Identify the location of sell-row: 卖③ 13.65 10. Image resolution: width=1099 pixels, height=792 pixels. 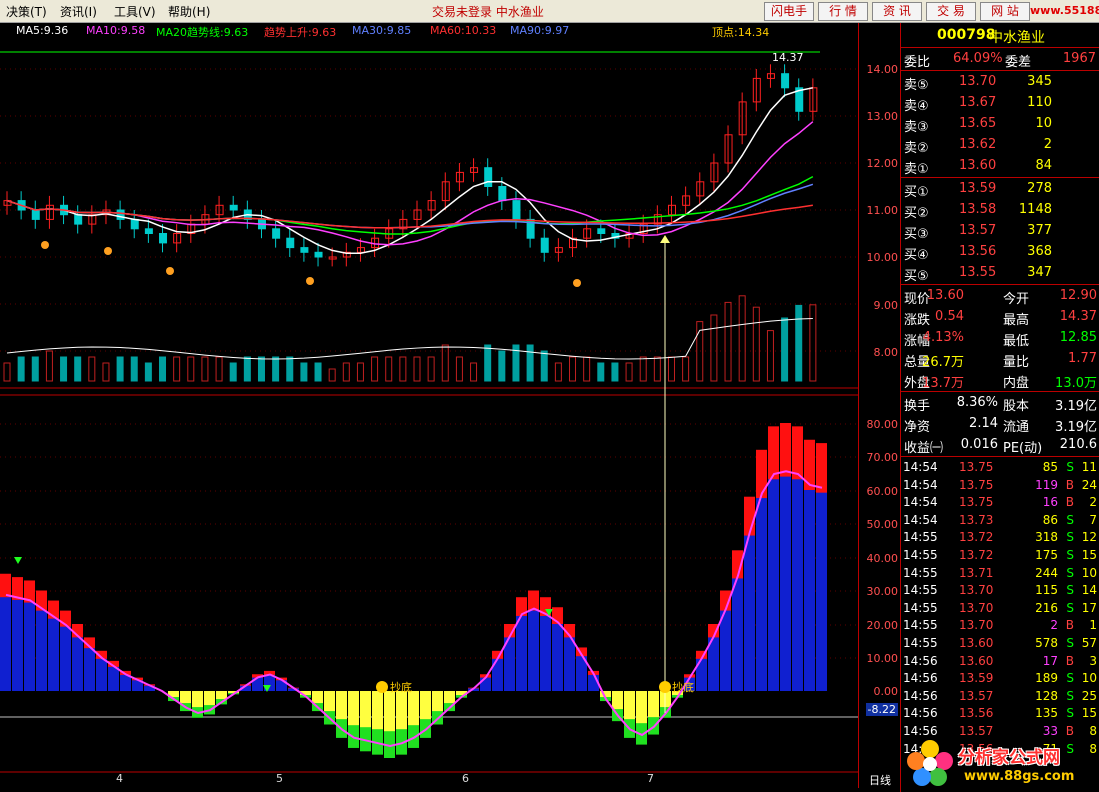
(1000, 124).